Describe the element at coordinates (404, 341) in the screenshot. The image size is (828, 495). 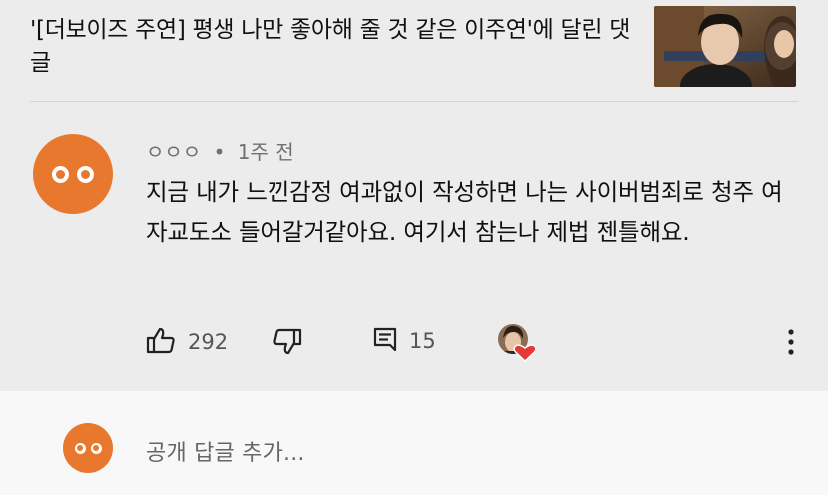
I see `replies-button: 15` at that location.